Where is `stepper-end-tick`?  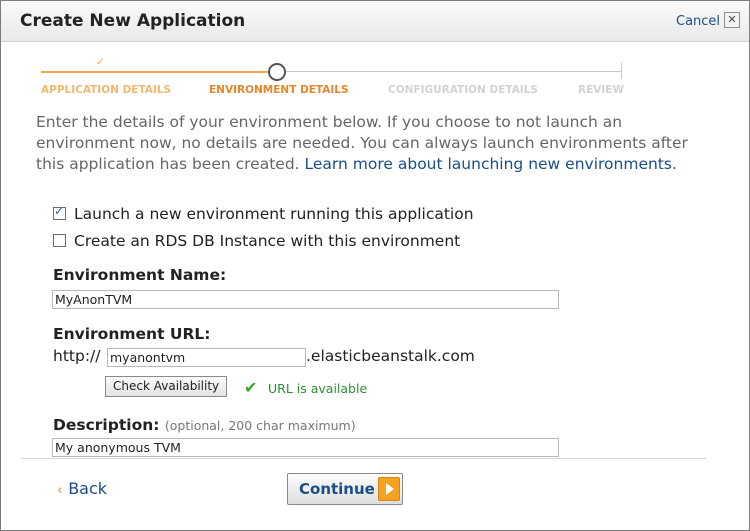
stepper-end-tick is located at coordinates (621, 71).